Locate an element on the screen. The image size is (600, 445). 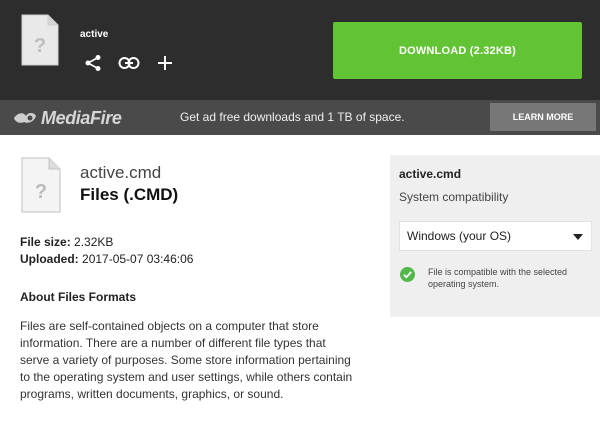
uploaded-value: 2017-05-07 03:46:06 is located at coordinates (138, 259).